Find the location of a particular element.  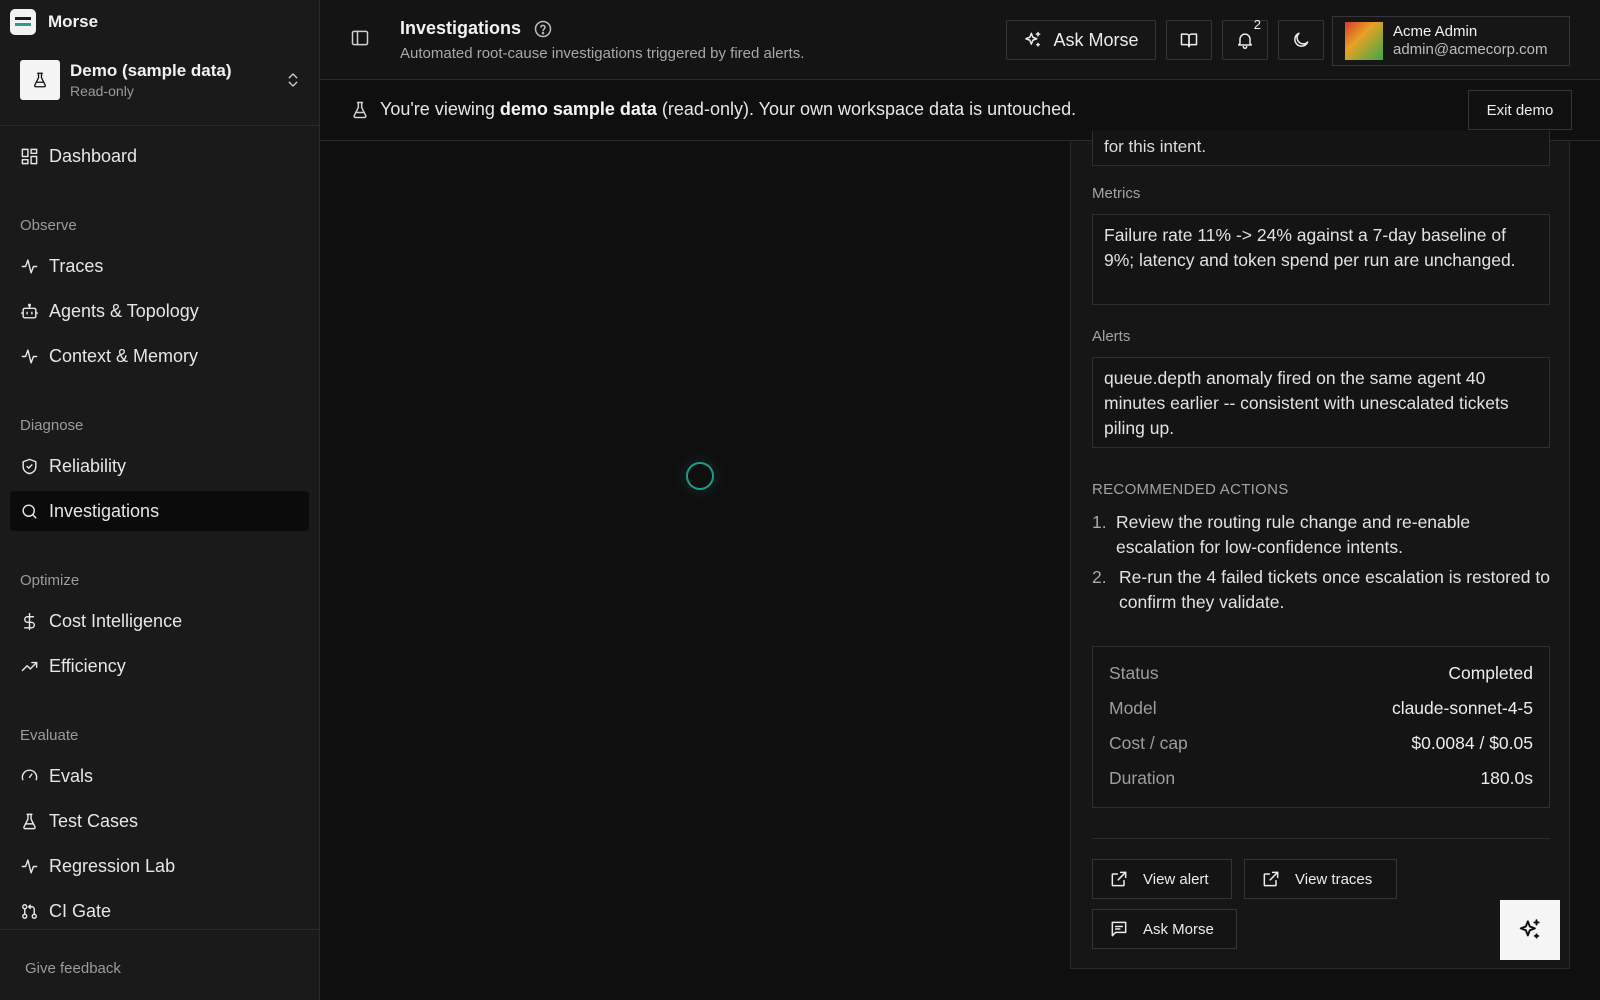

trending-up-icon is located at coordinates (29, 666).